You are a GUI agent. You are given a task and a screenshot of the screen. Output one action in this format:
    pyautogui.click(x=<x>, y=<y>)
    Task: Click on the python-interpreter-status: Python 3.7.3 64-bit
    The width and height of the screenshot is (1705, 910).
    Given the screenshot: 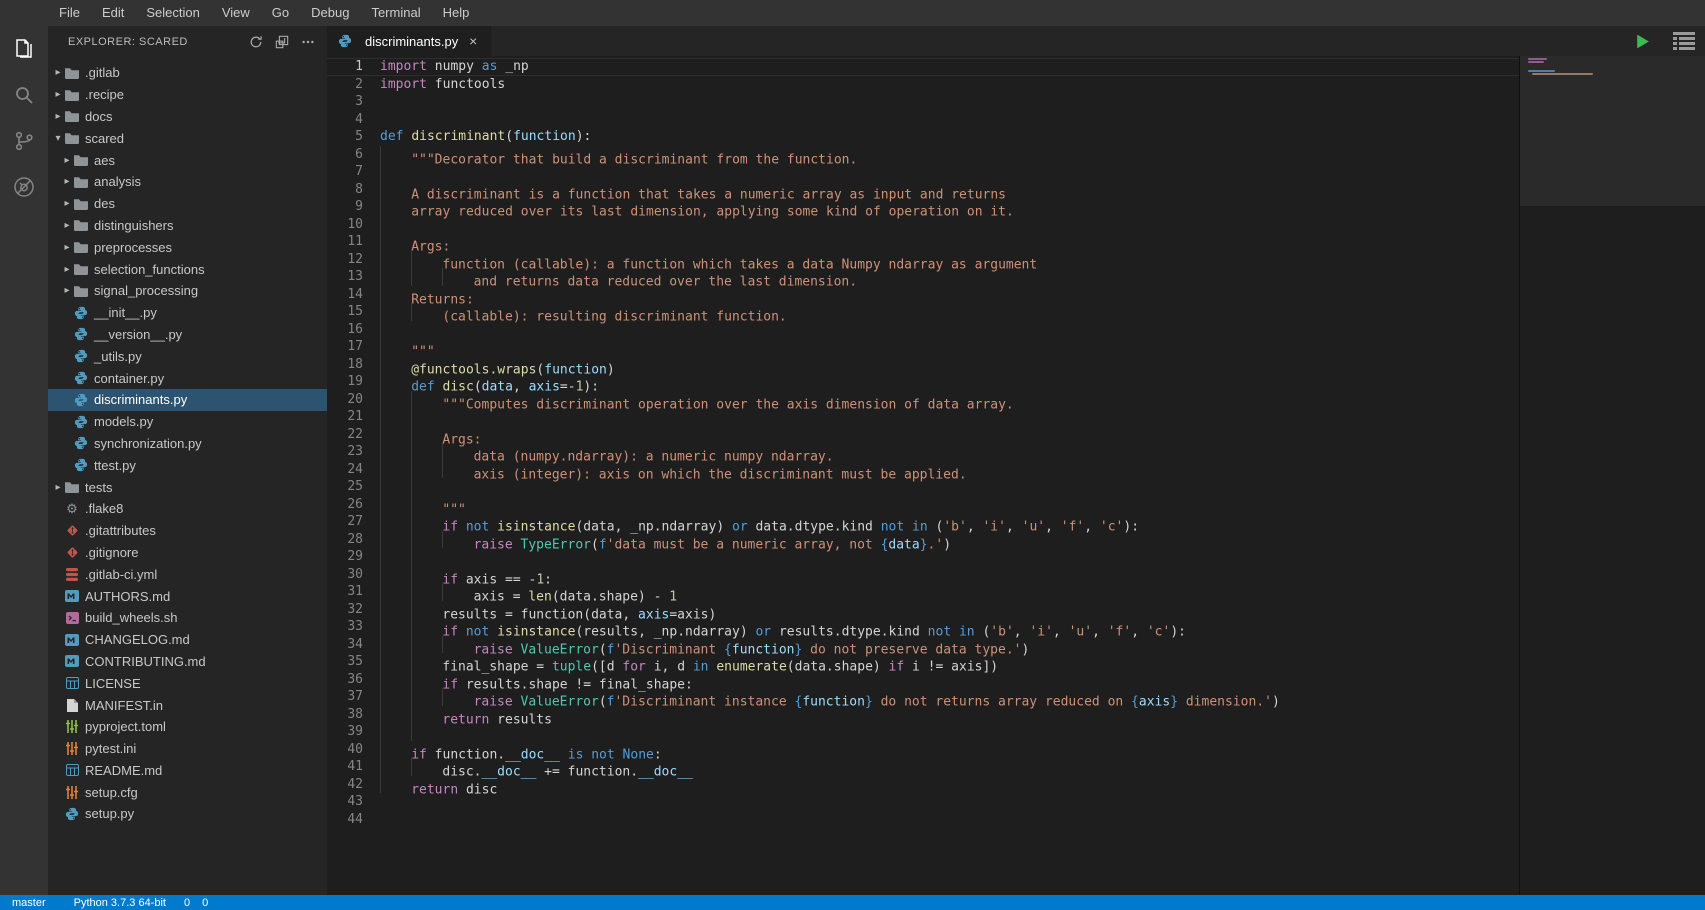 What is the action you would take?
    pyautogui.click(x=120, y=902)
    